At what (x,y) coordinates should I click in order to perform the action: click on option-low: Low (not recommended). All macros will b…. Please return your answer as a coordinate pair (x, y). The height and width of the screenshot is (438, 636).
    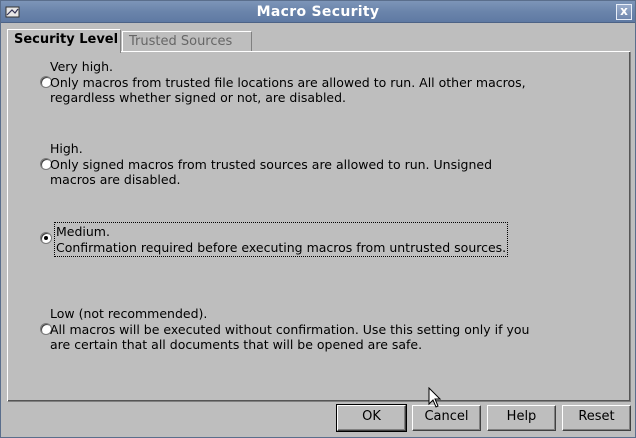
    Looking at the image, I should click on (289, 329).